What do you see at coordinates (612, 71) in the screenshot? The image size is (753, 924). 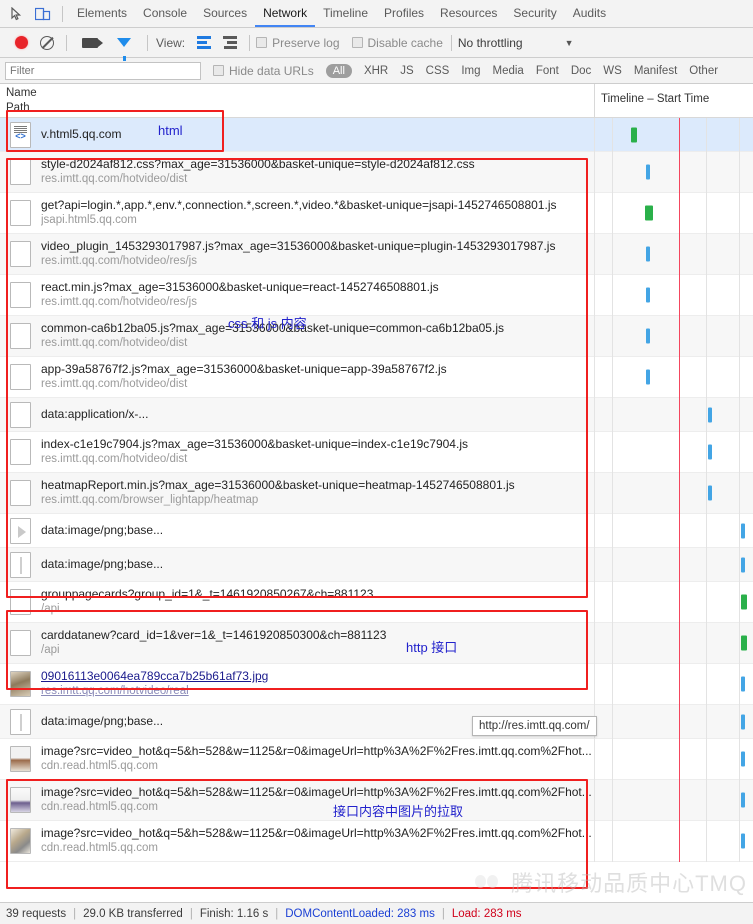 I see `filter-type-ws: WS` at bounding box center [612, 71].